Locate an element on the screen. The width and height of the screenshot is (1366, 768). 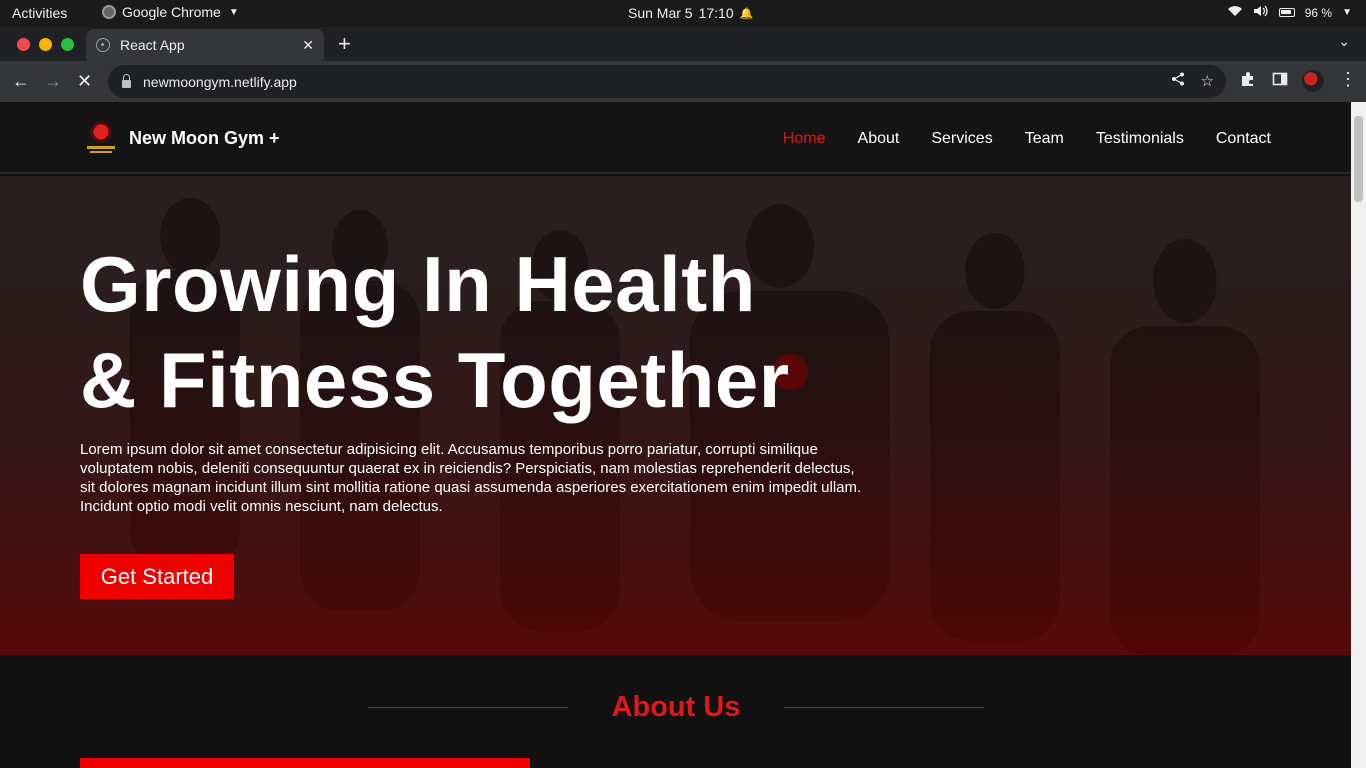
gym-logo-icon is located at coordinates (101, 138).